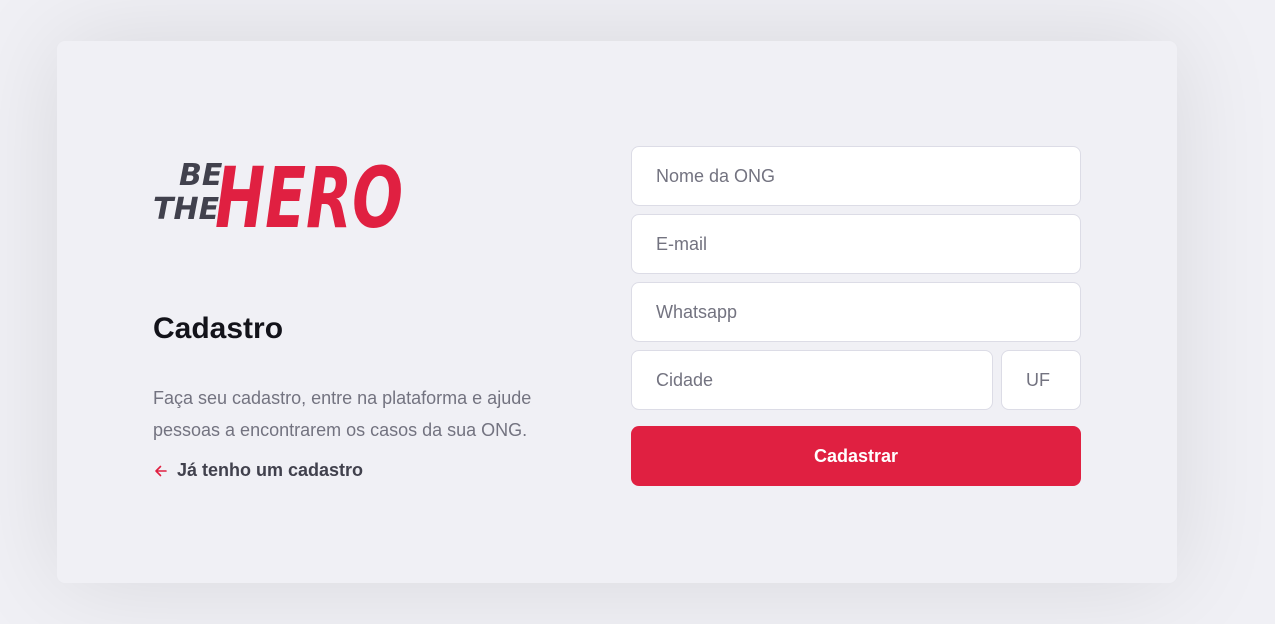 Image resolution: width=1275 pixels, height=624 pixels. I want to click on back-to-login-link: Já tenho um cadastro, so click(258, 470).